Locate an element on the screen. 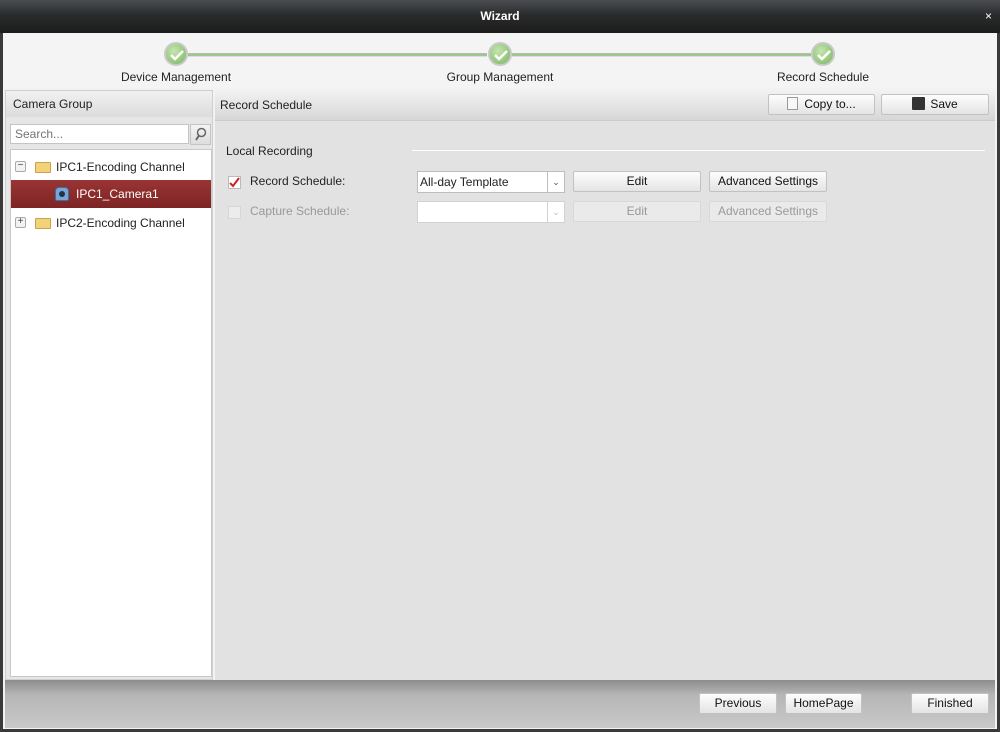  tree-node-ipc2: + IPC2-Encoding Channel is located at coordinates (111, 223).